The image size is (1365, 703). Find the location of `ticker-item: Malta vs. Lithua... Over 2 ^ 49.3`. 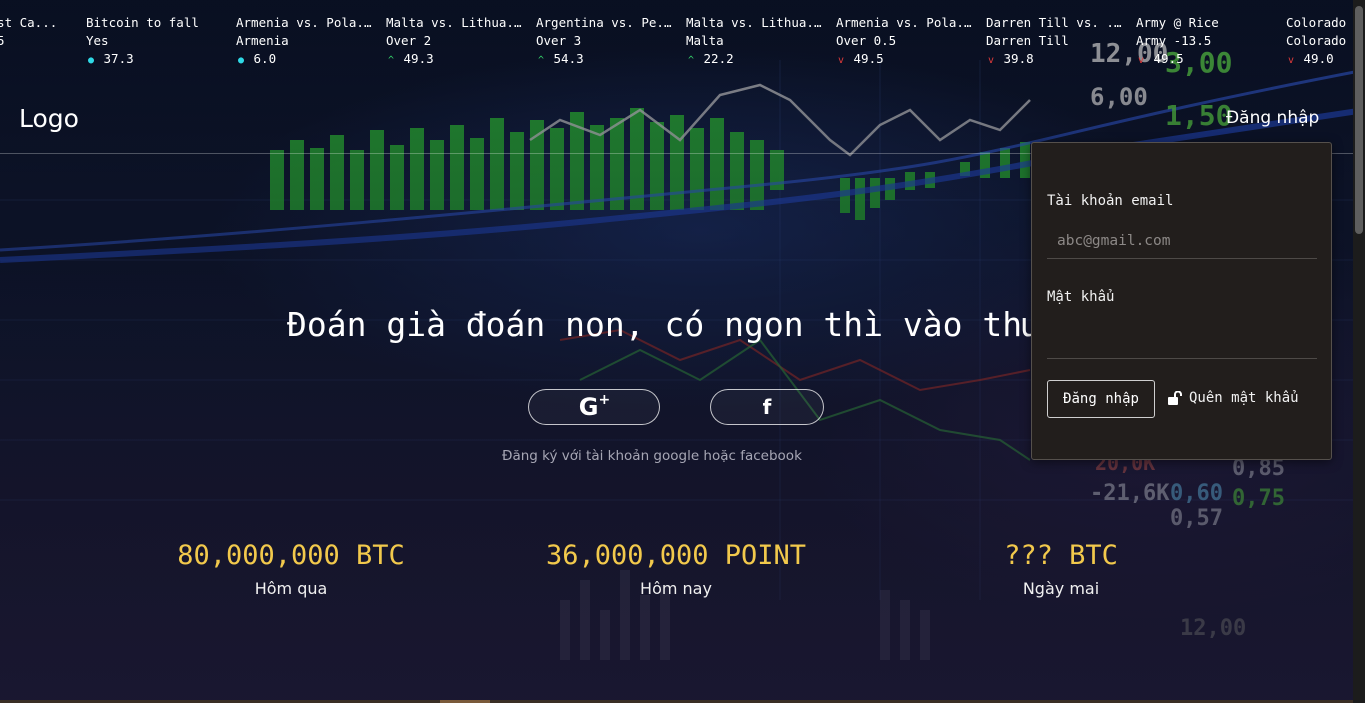

ticker-item: Malta vs. Lithua... Over 2 ^ 49.3 is located at coordinates (456, 42).